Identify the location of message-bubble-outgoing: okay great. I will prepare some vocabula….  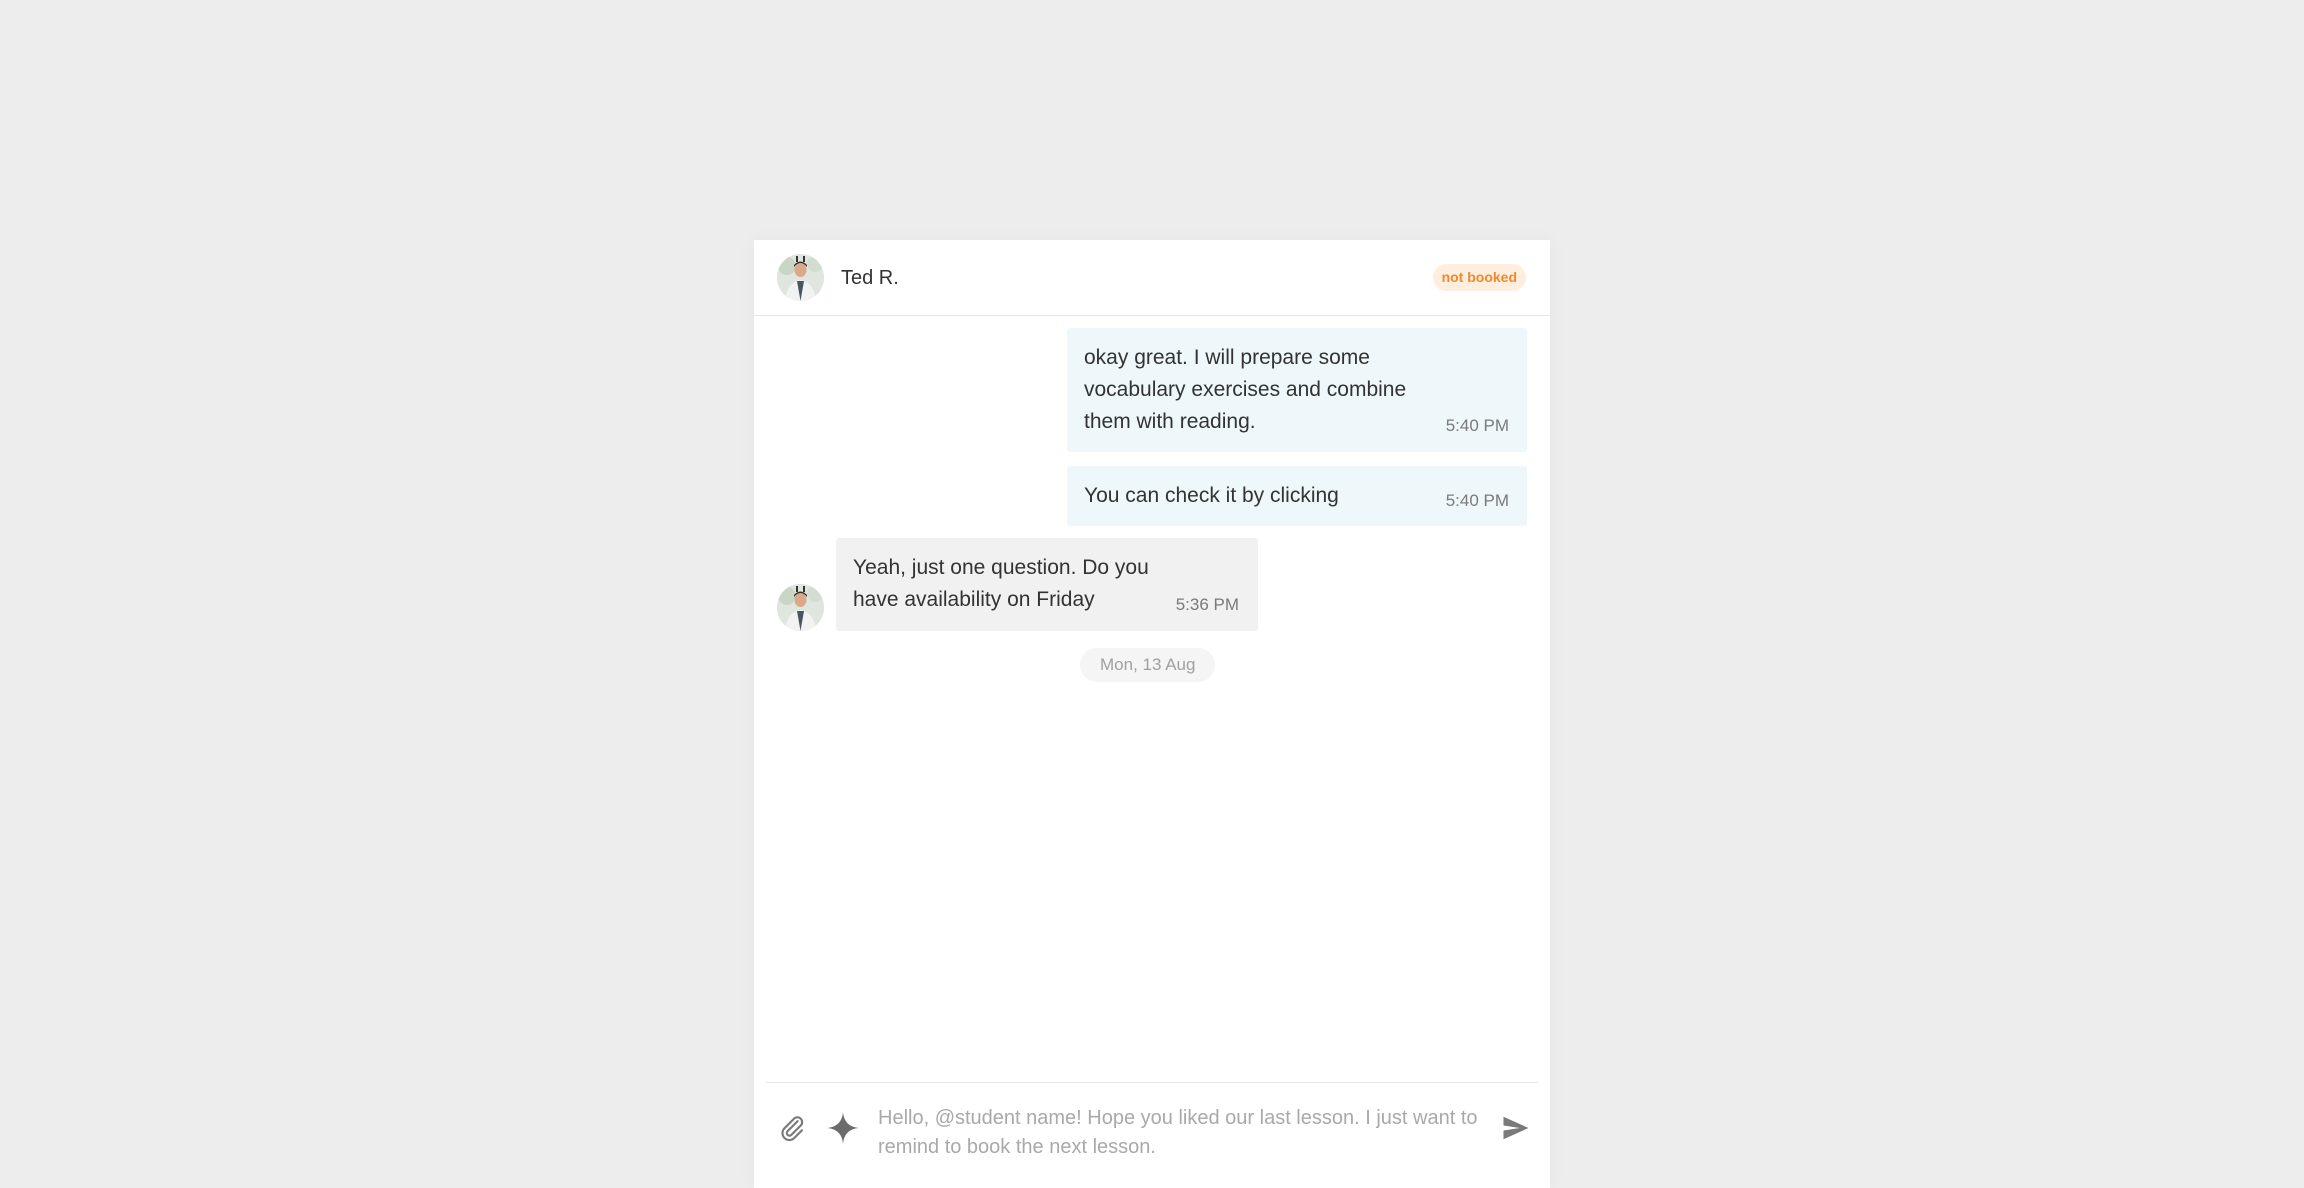
(1297, 390).